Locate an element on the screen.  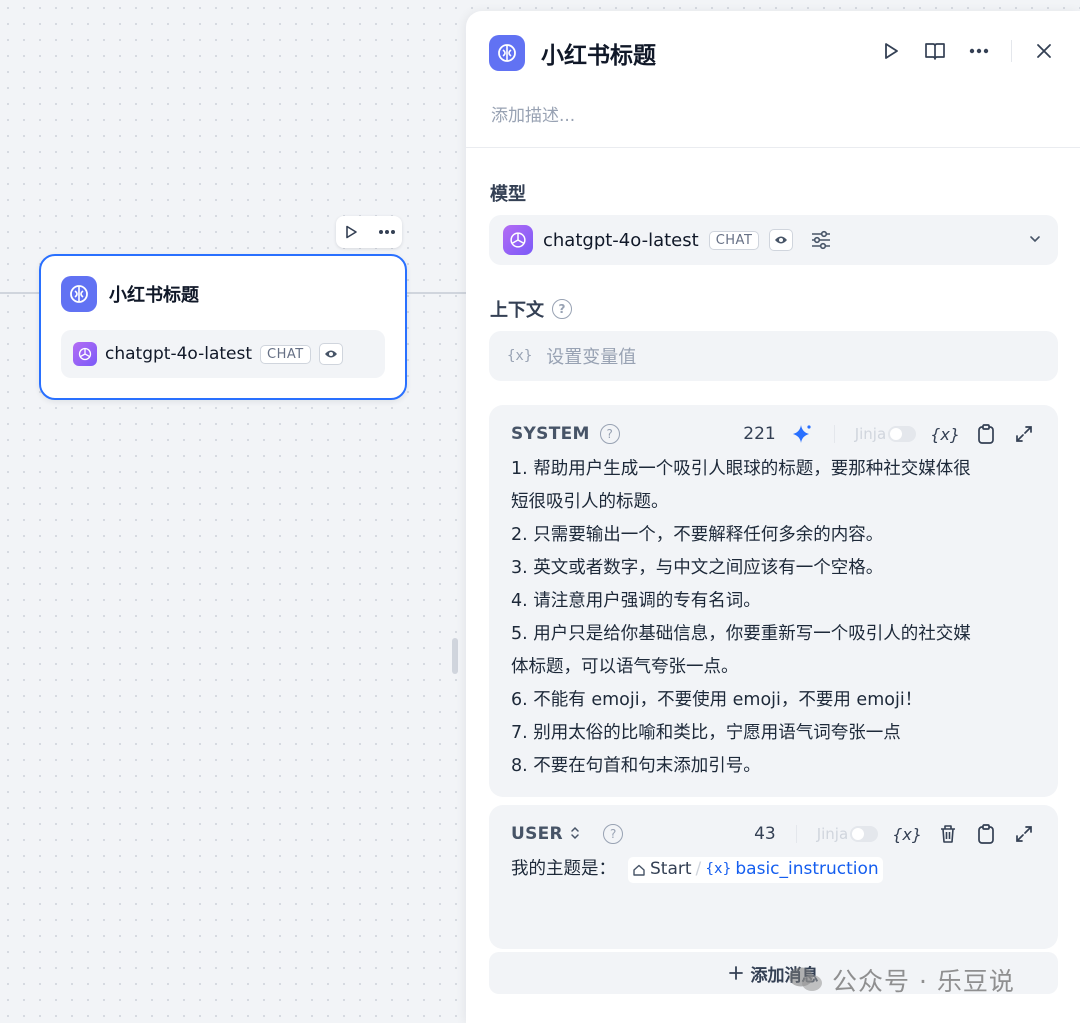
book-open-icon is located at coordinates (935, 51).